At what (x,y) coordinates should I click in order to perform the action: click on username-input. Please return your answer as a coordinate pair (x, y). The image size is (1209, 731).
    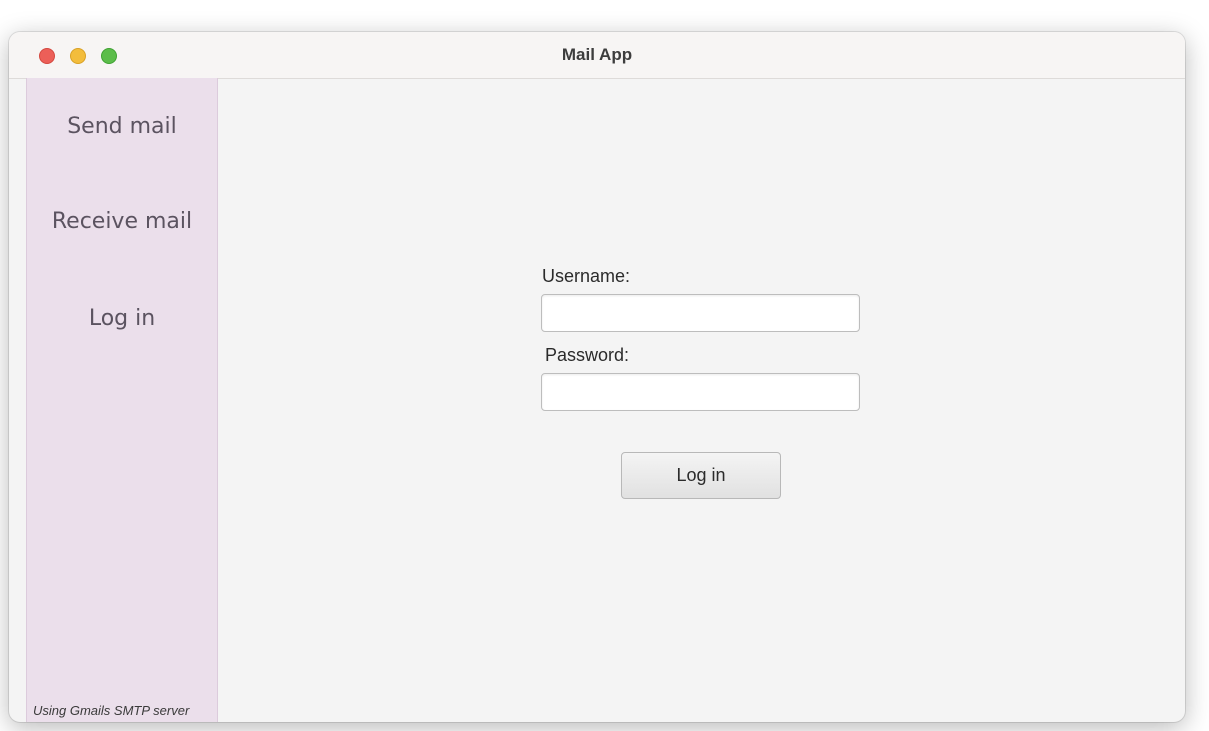
    Looking at the image, I should click on (700, 313).